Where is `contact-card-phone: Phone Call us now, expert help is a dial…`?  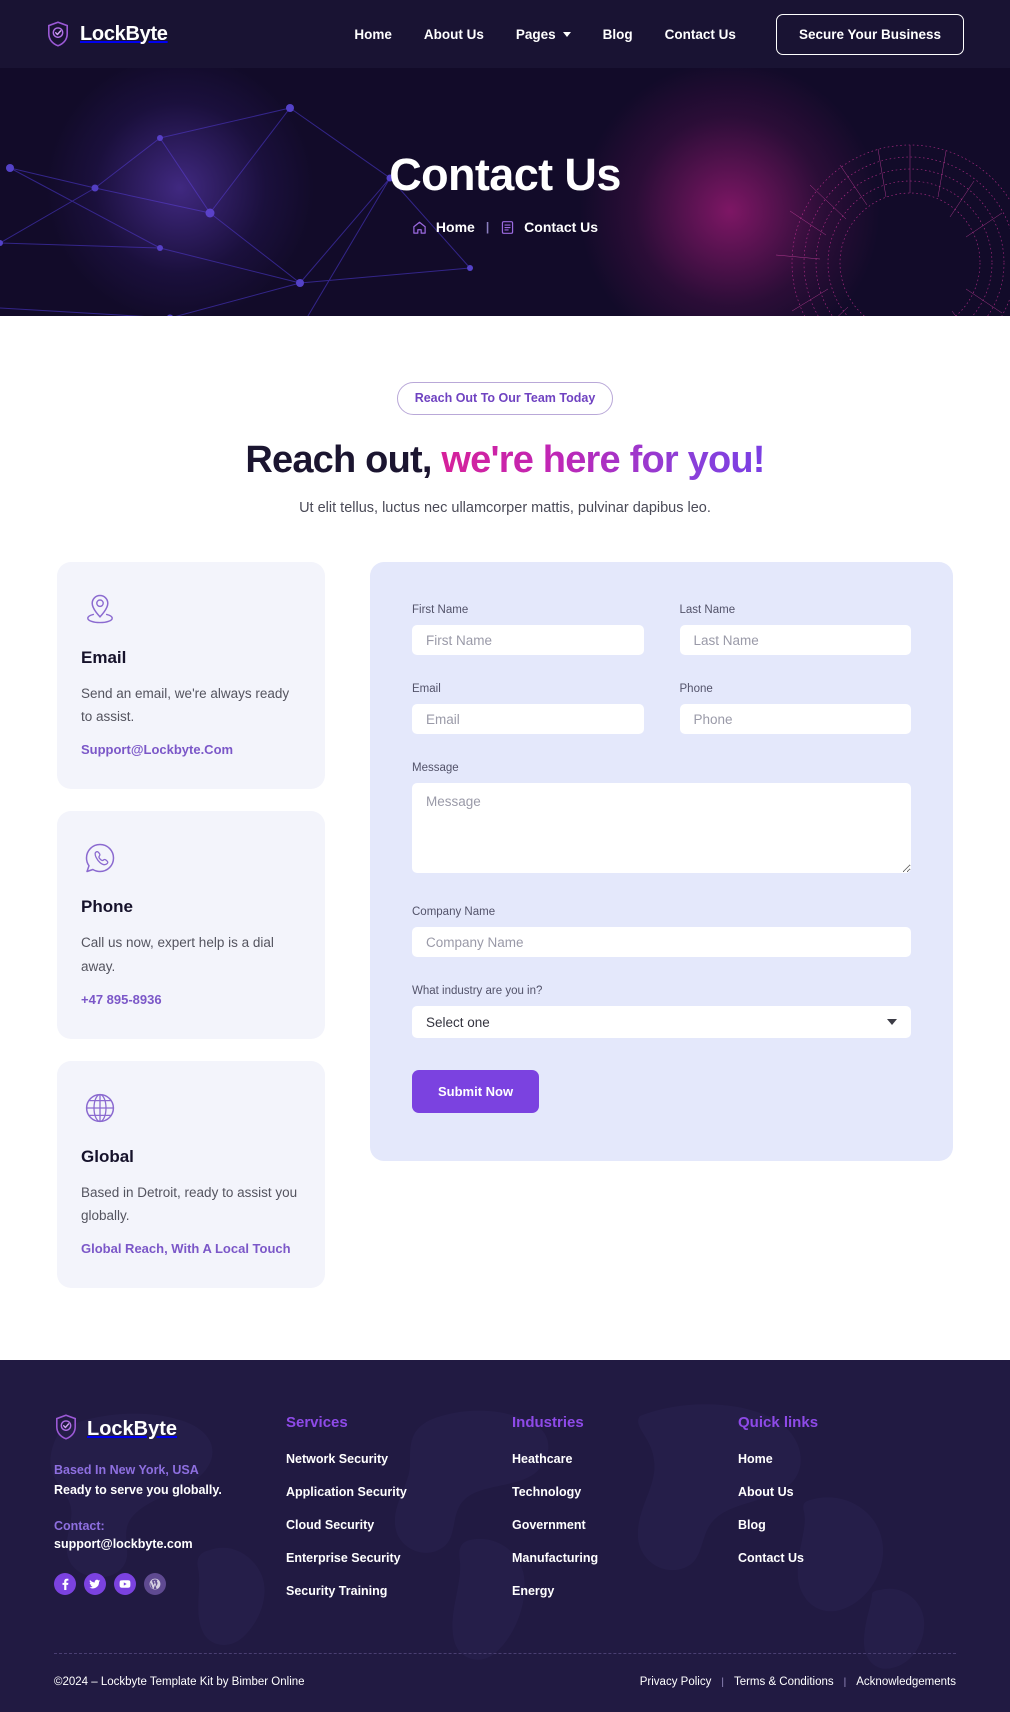
contact-card-phone: Phone Call us now, expert help is a dial… is located at coordinates (191, 925).